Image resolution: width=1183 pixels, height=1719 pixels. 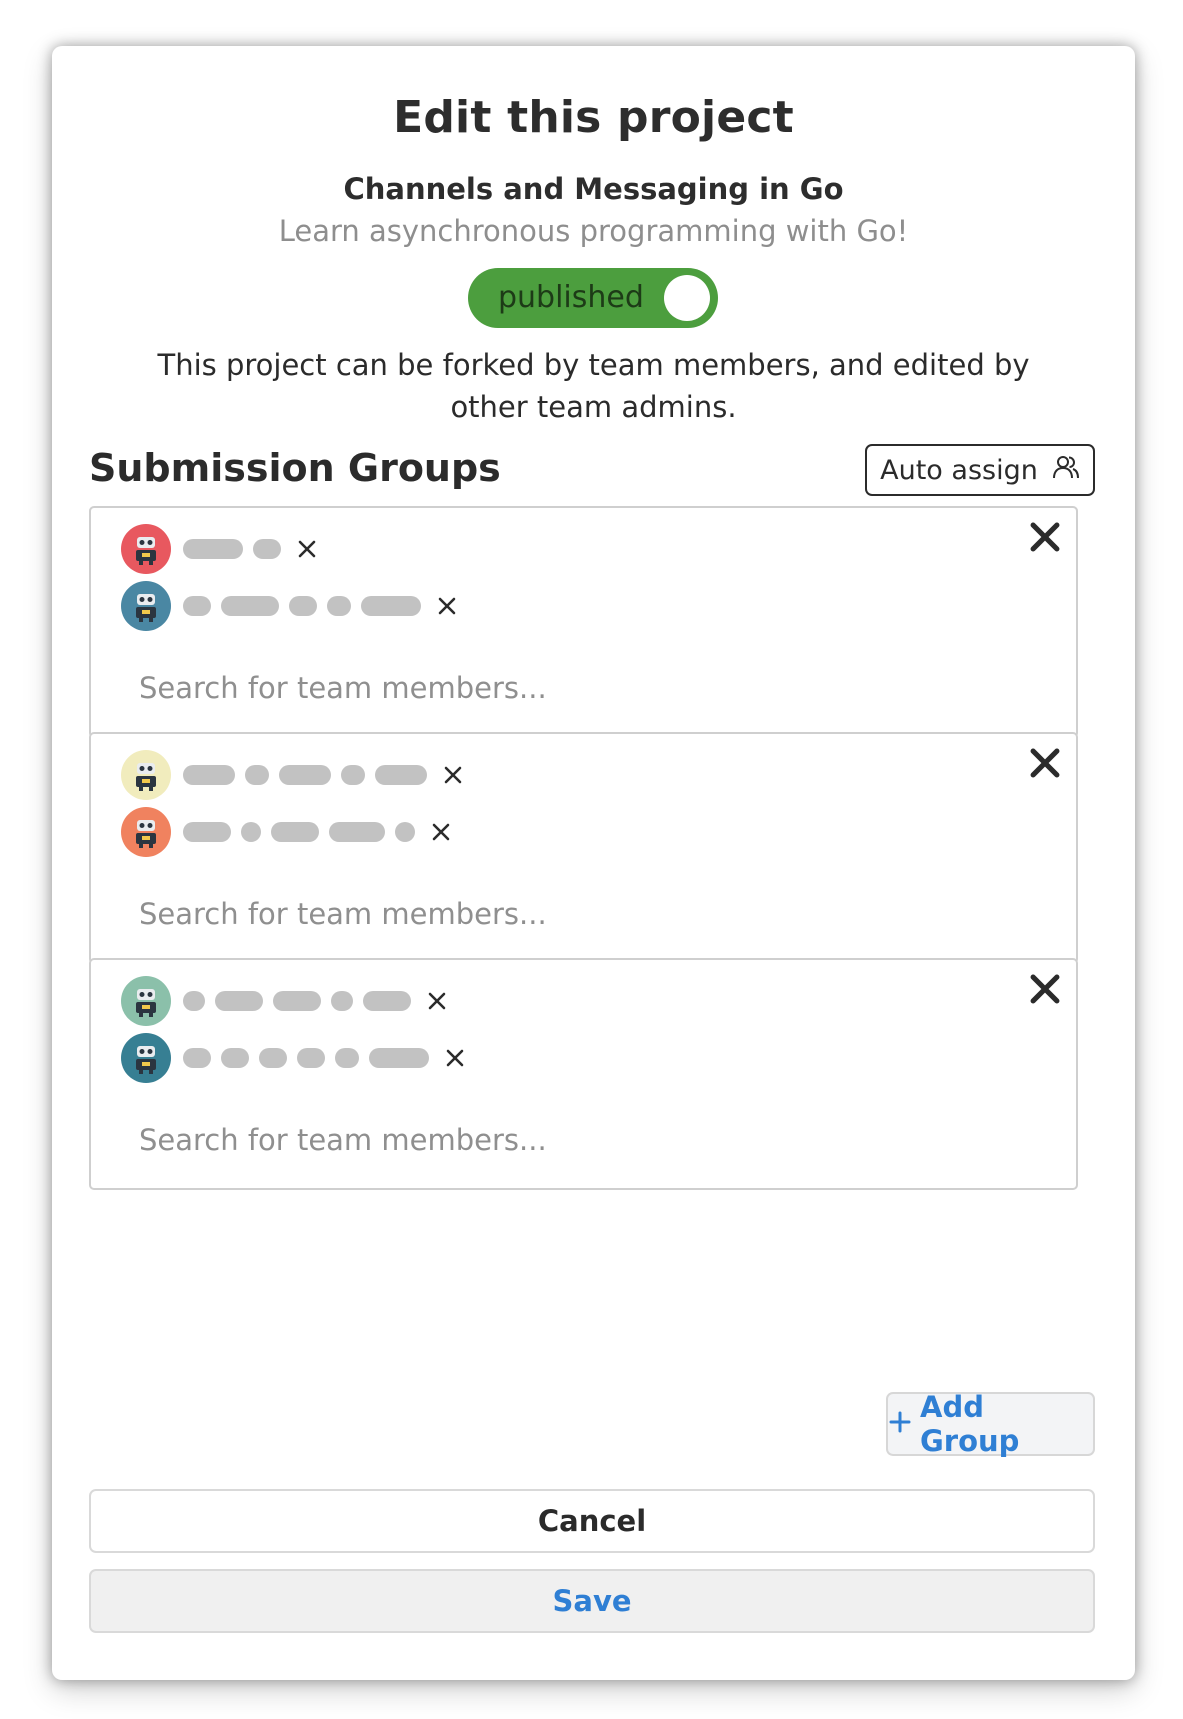 What do you see at coordinates (592, 1521) in the screenshot?
I see `cancel-button: Cancel` at bounding box center [592, 1521].